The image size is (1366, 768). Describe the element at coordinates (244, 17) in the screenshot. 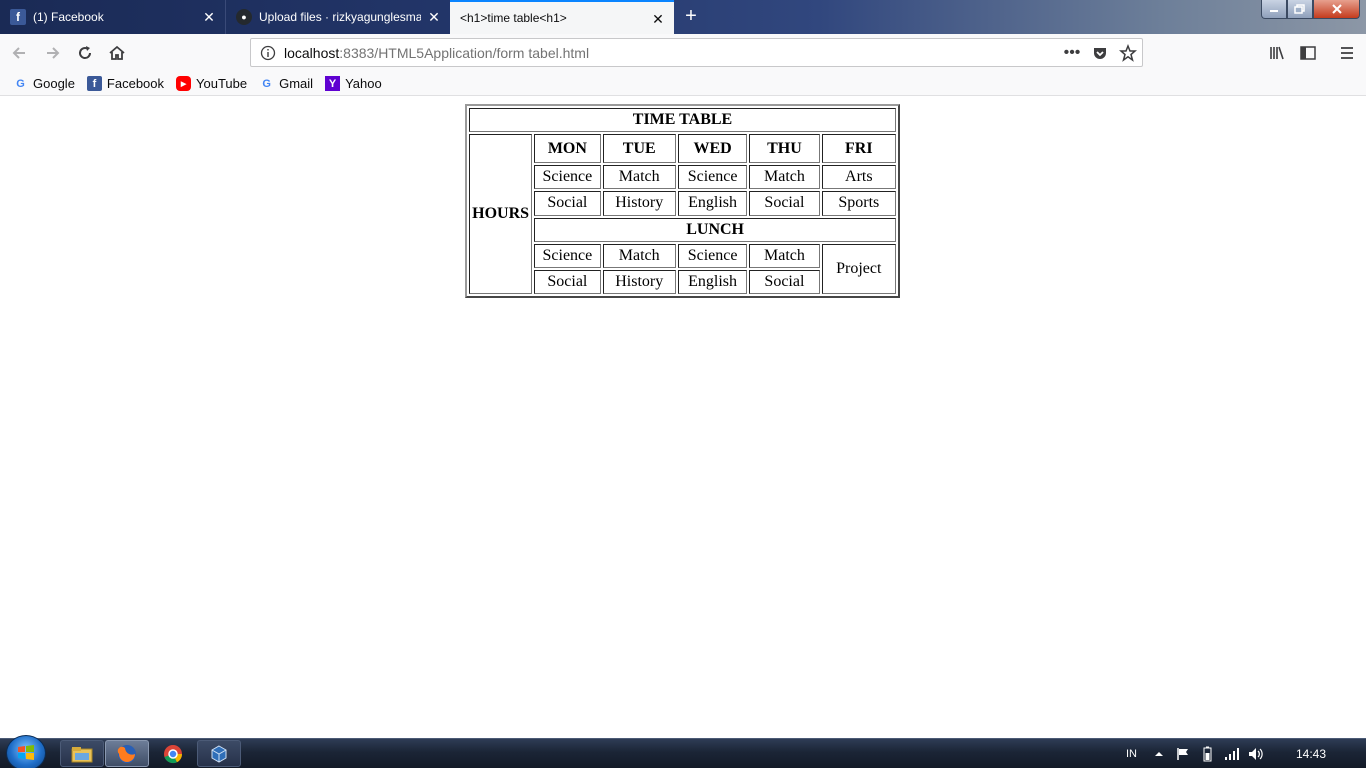

I see `github-icon: ●` at that location.